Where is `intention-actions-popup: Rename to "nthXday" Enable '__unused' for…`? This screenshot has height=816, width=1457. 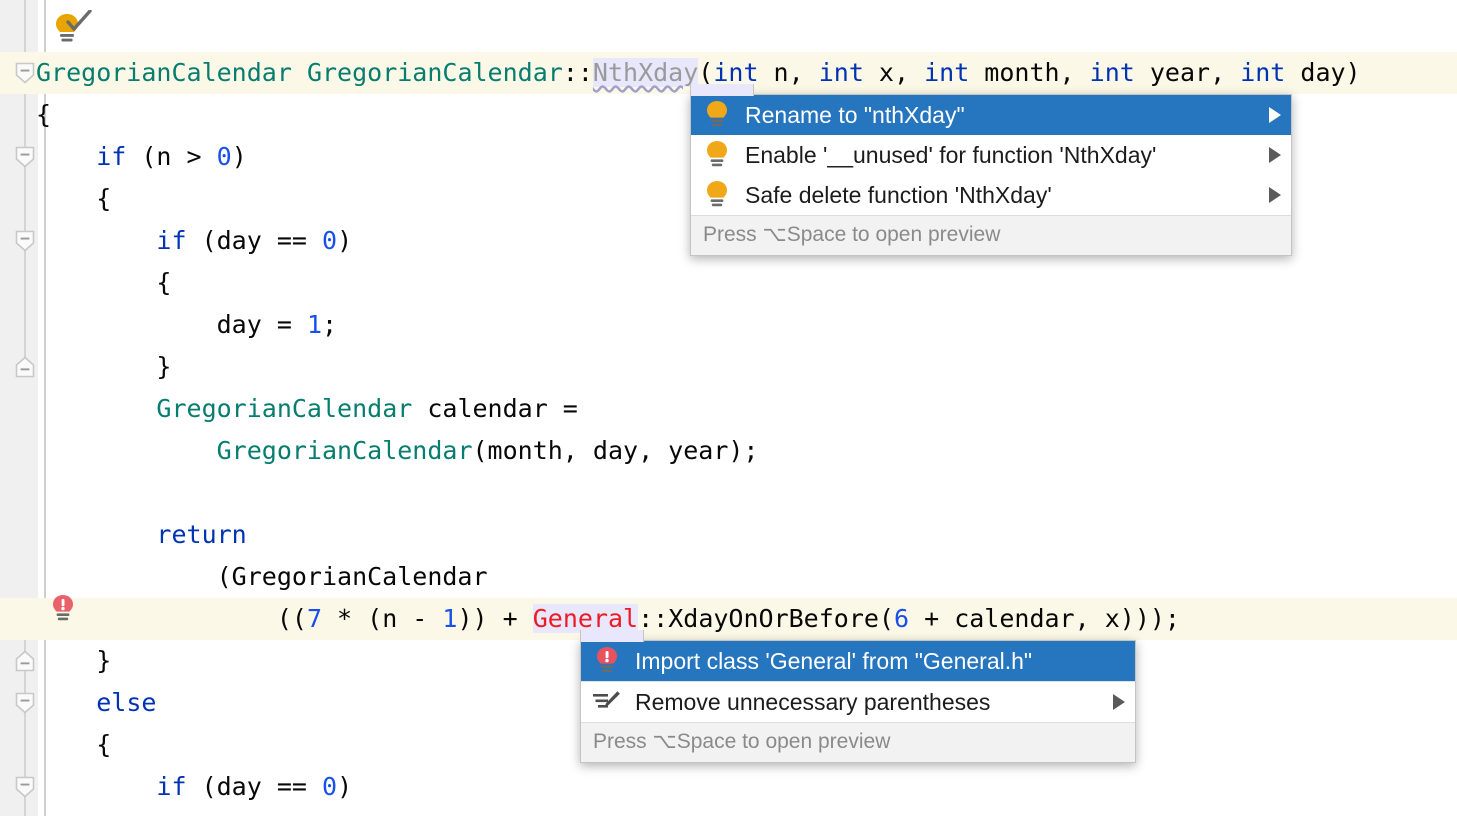
intention-actions-popup: Rename to "nthXday" Enable '__unused' for… is located at coordinates (991, 170).